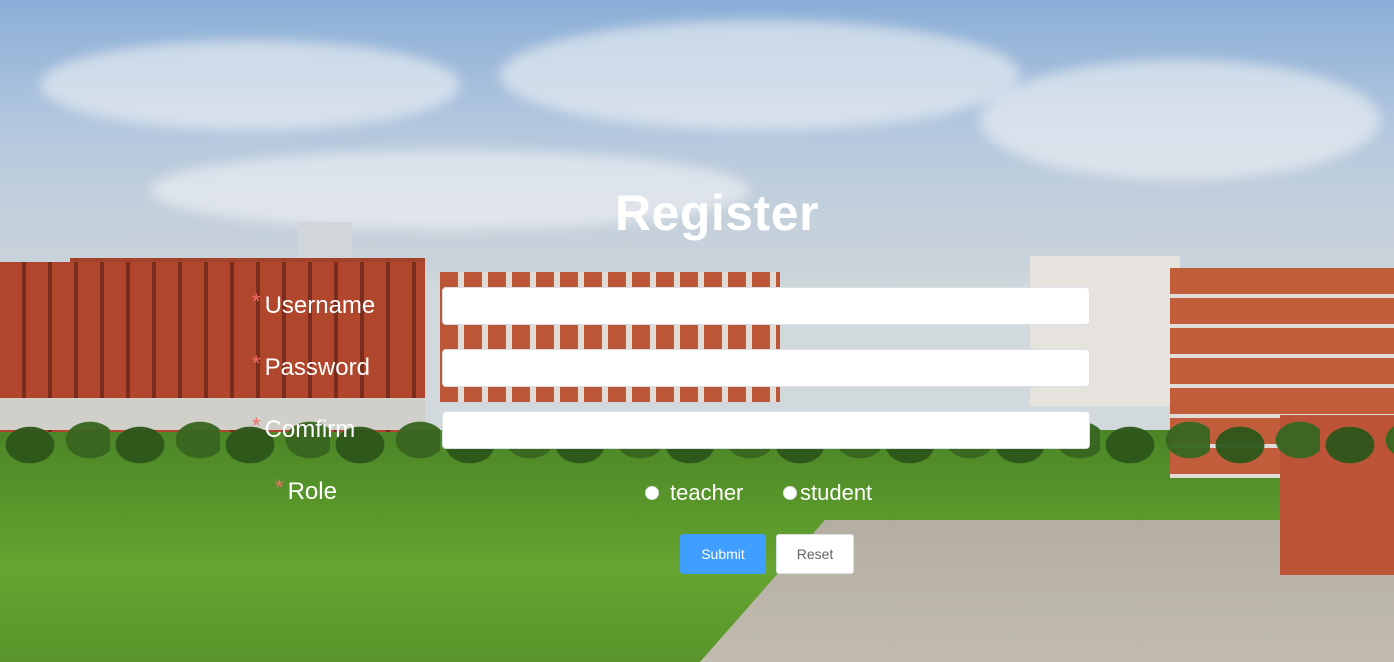  Describe the element at coordinates (717, 213) in the screenshot. I see `page-title: Register` at that location.